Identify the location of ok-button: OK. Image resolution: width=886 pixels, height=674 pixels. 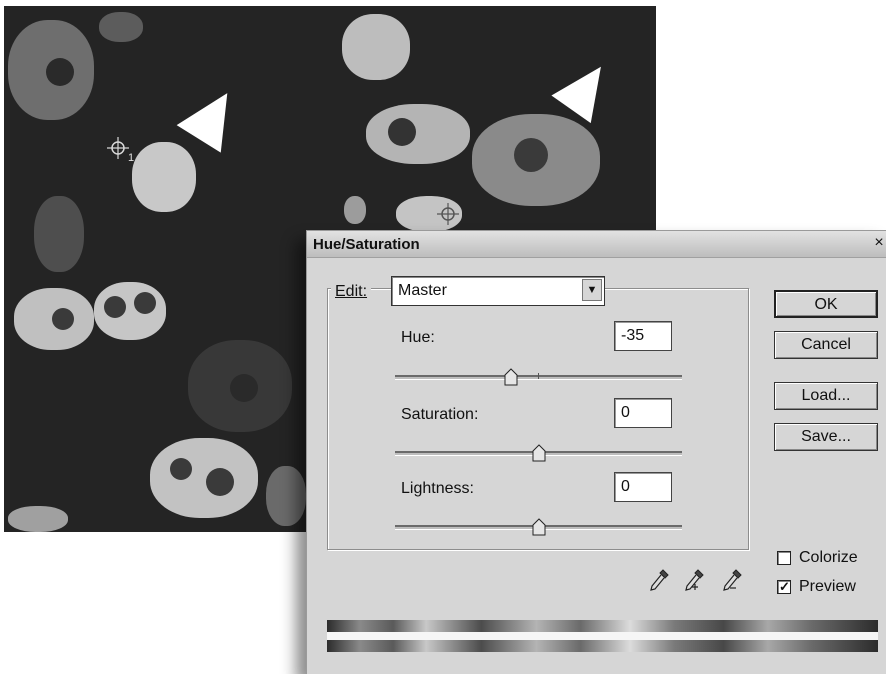
(826, 304).